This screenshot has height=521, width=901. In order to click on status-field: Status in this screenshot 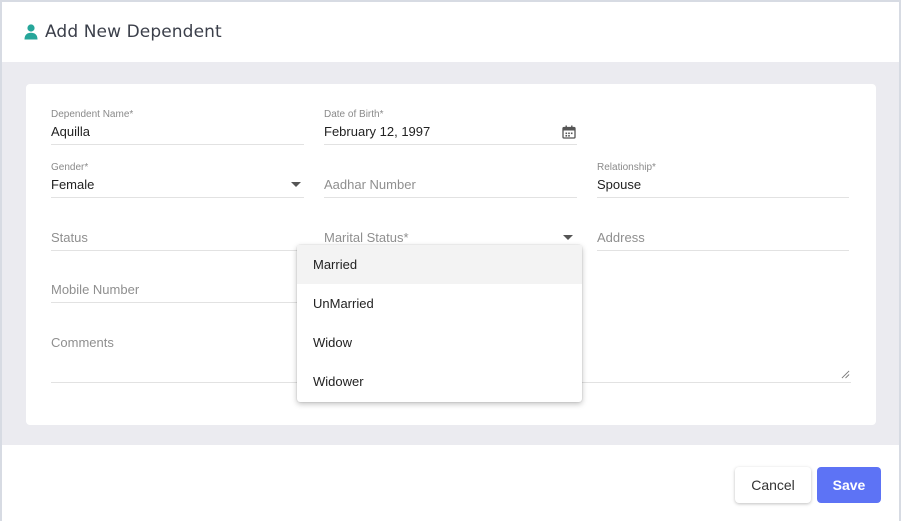, I will do `click(177, 231)`.